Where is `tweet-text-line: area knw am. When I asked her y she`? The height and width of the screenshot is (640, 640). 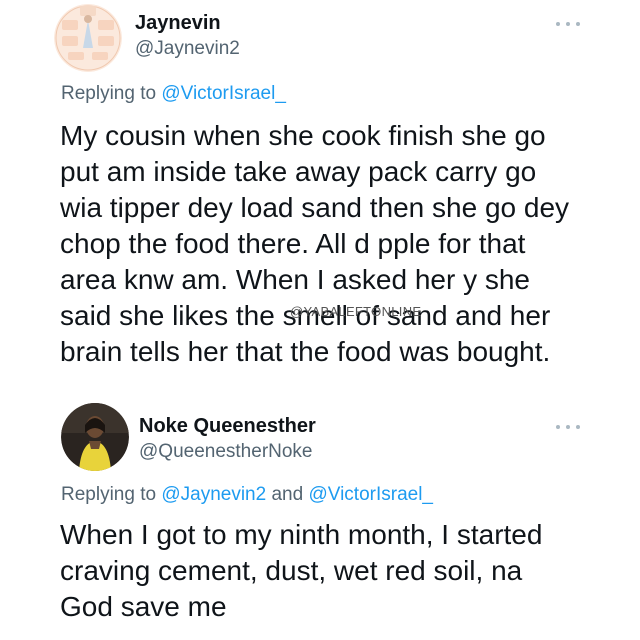 tweet-text-line: area knw am. When I asked her y she is located at coordinates (295, 279).